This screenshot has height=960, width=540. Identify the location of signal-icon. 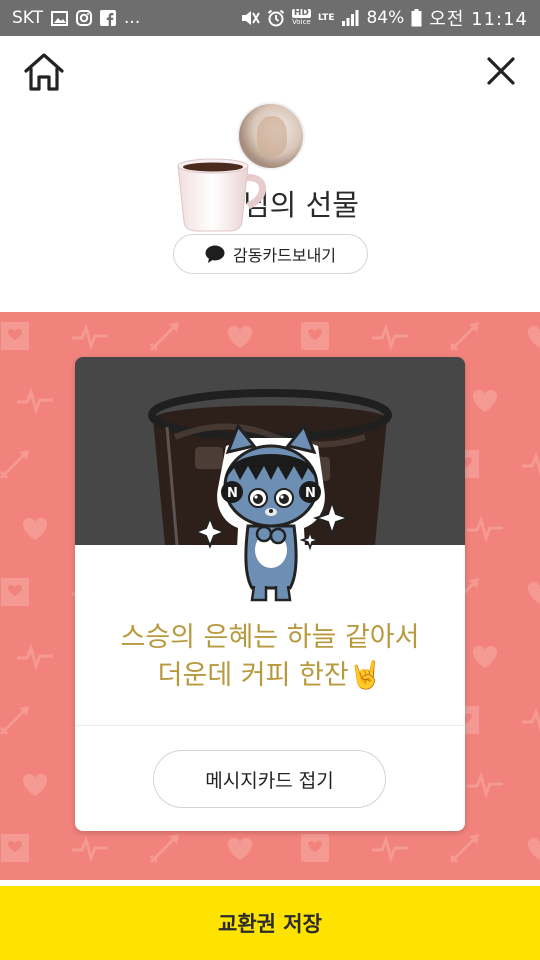
(350, 18).